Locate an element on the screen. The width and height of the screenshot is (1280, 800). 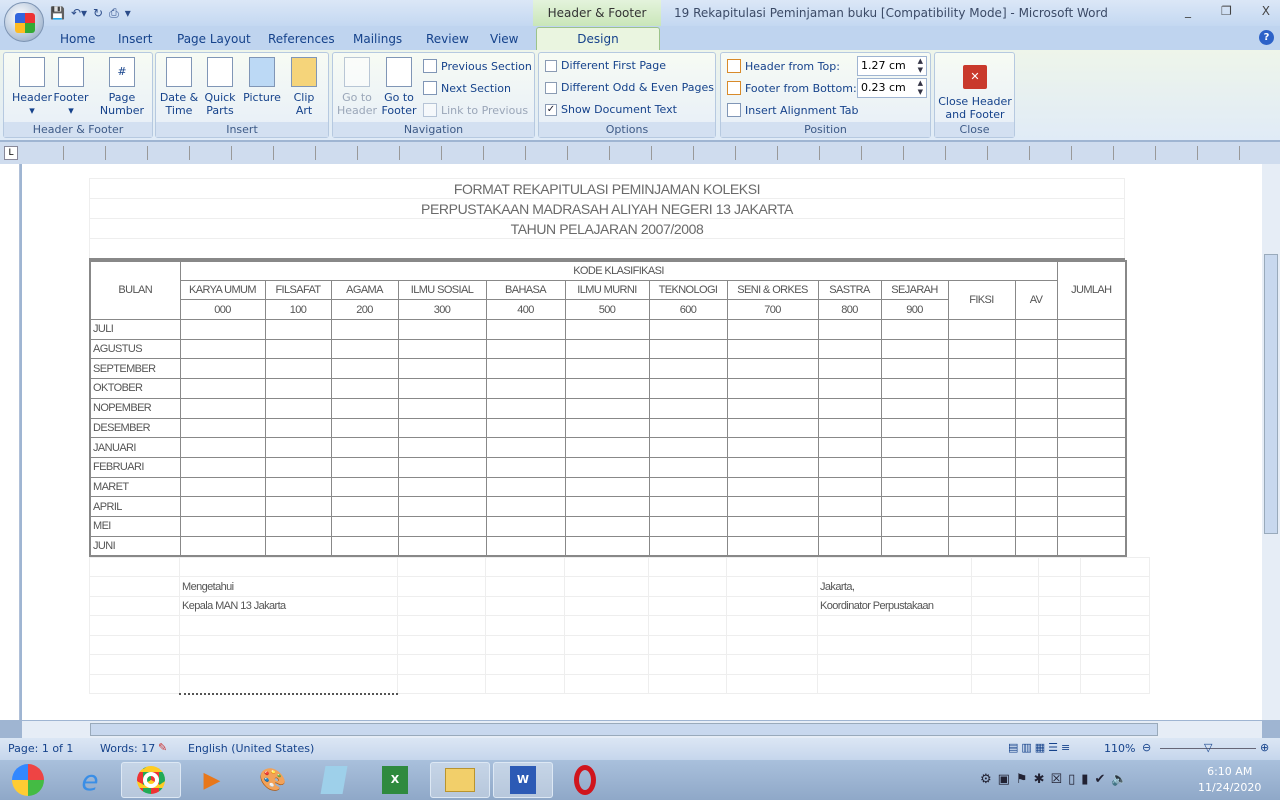
page-count: Page: 1 of 1 is located at coordinates (40, 748).